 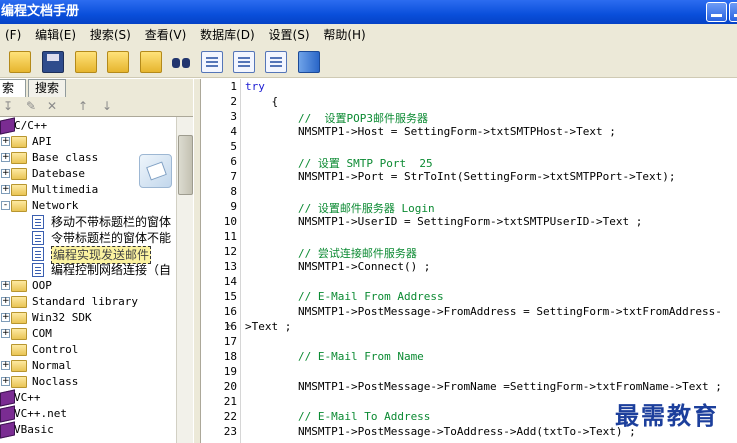 What do you see at coordinates (88, 430) in the screenshot?
I see `tree-item: +VBasic` at bounding box center [88, 430].